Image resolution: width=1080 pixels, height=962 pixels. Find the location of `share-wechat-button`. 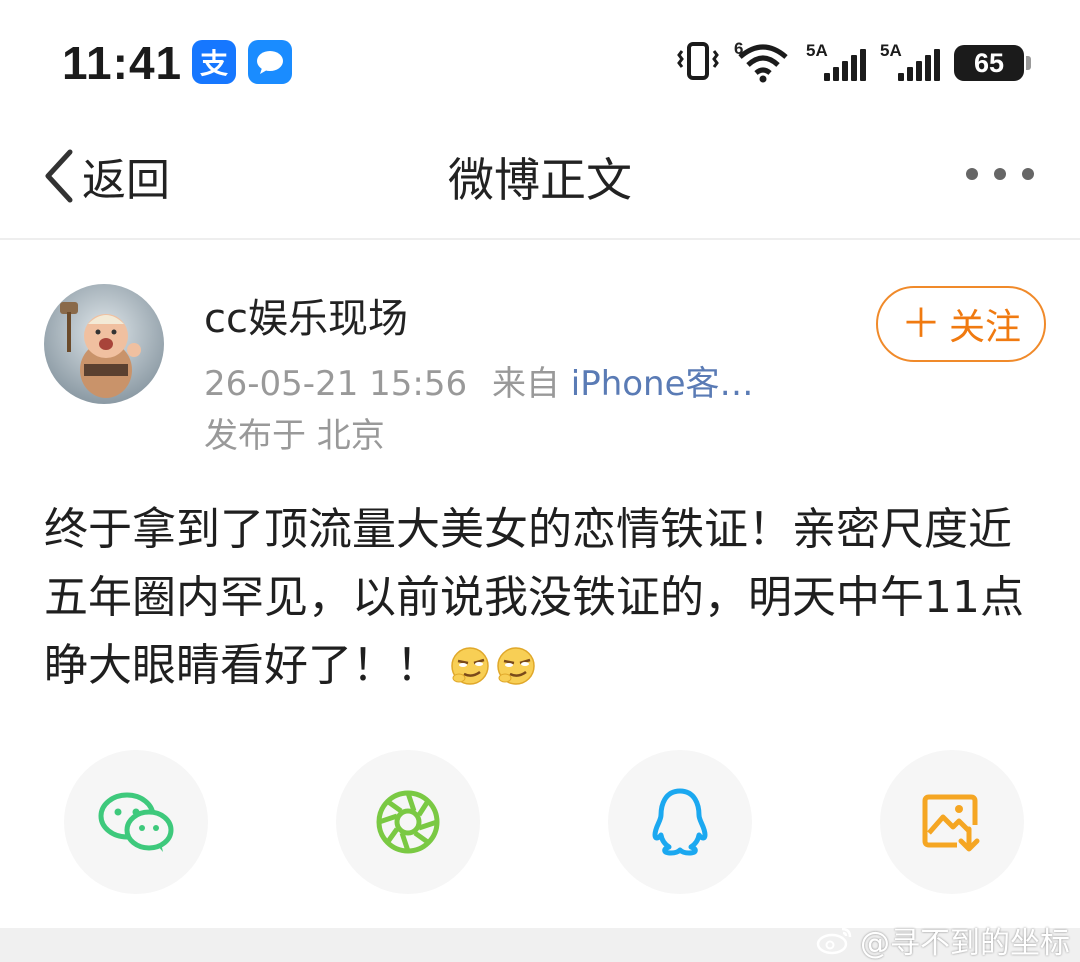

share-wechat-button is located at coordinates (136, 822).